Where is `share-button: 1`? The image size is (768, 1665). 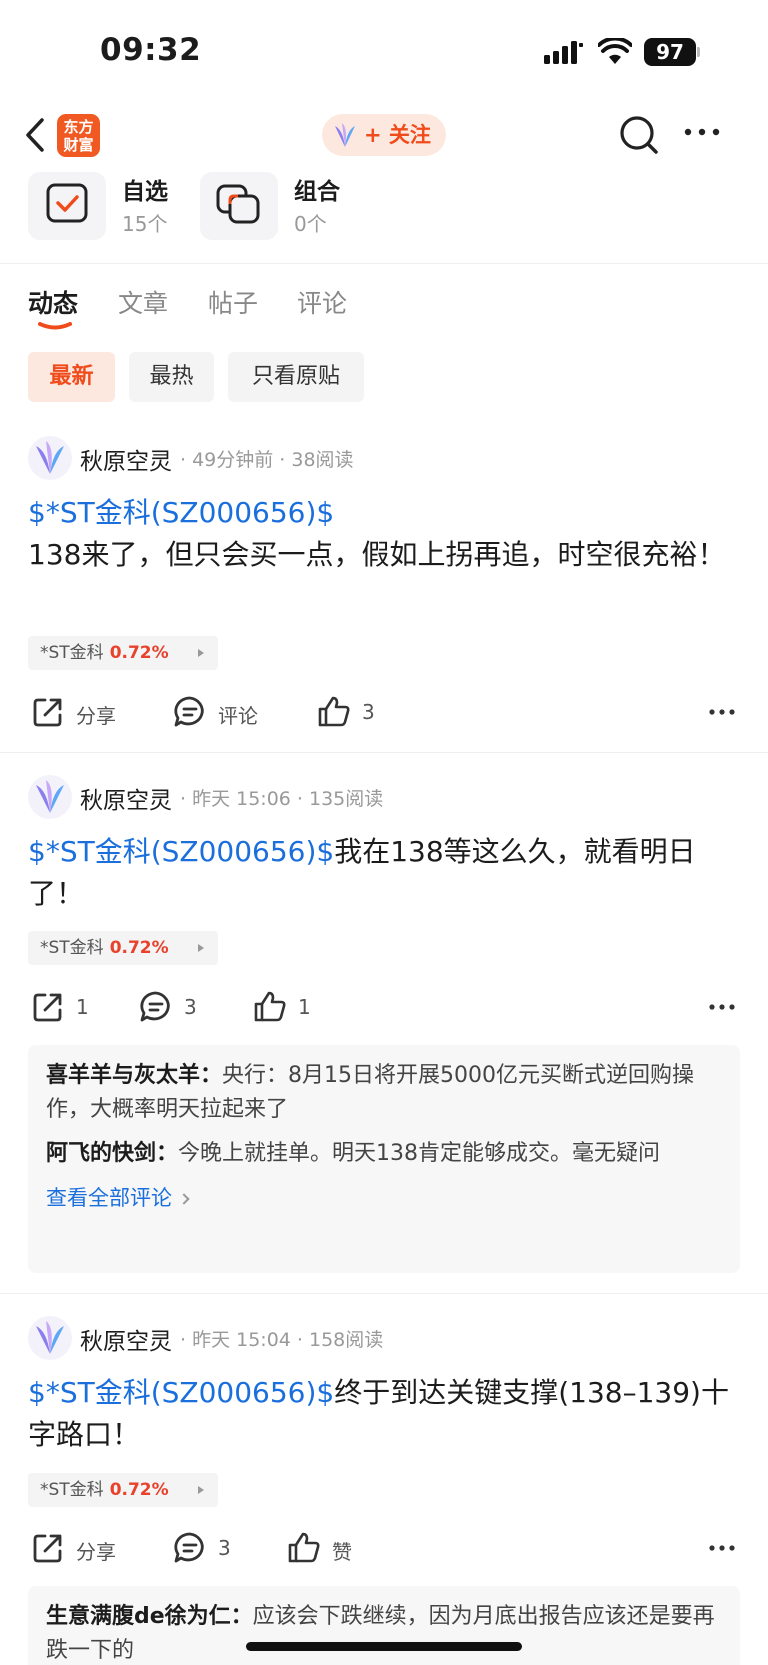 share-button: 1 is located at coordinates (70, 1007).